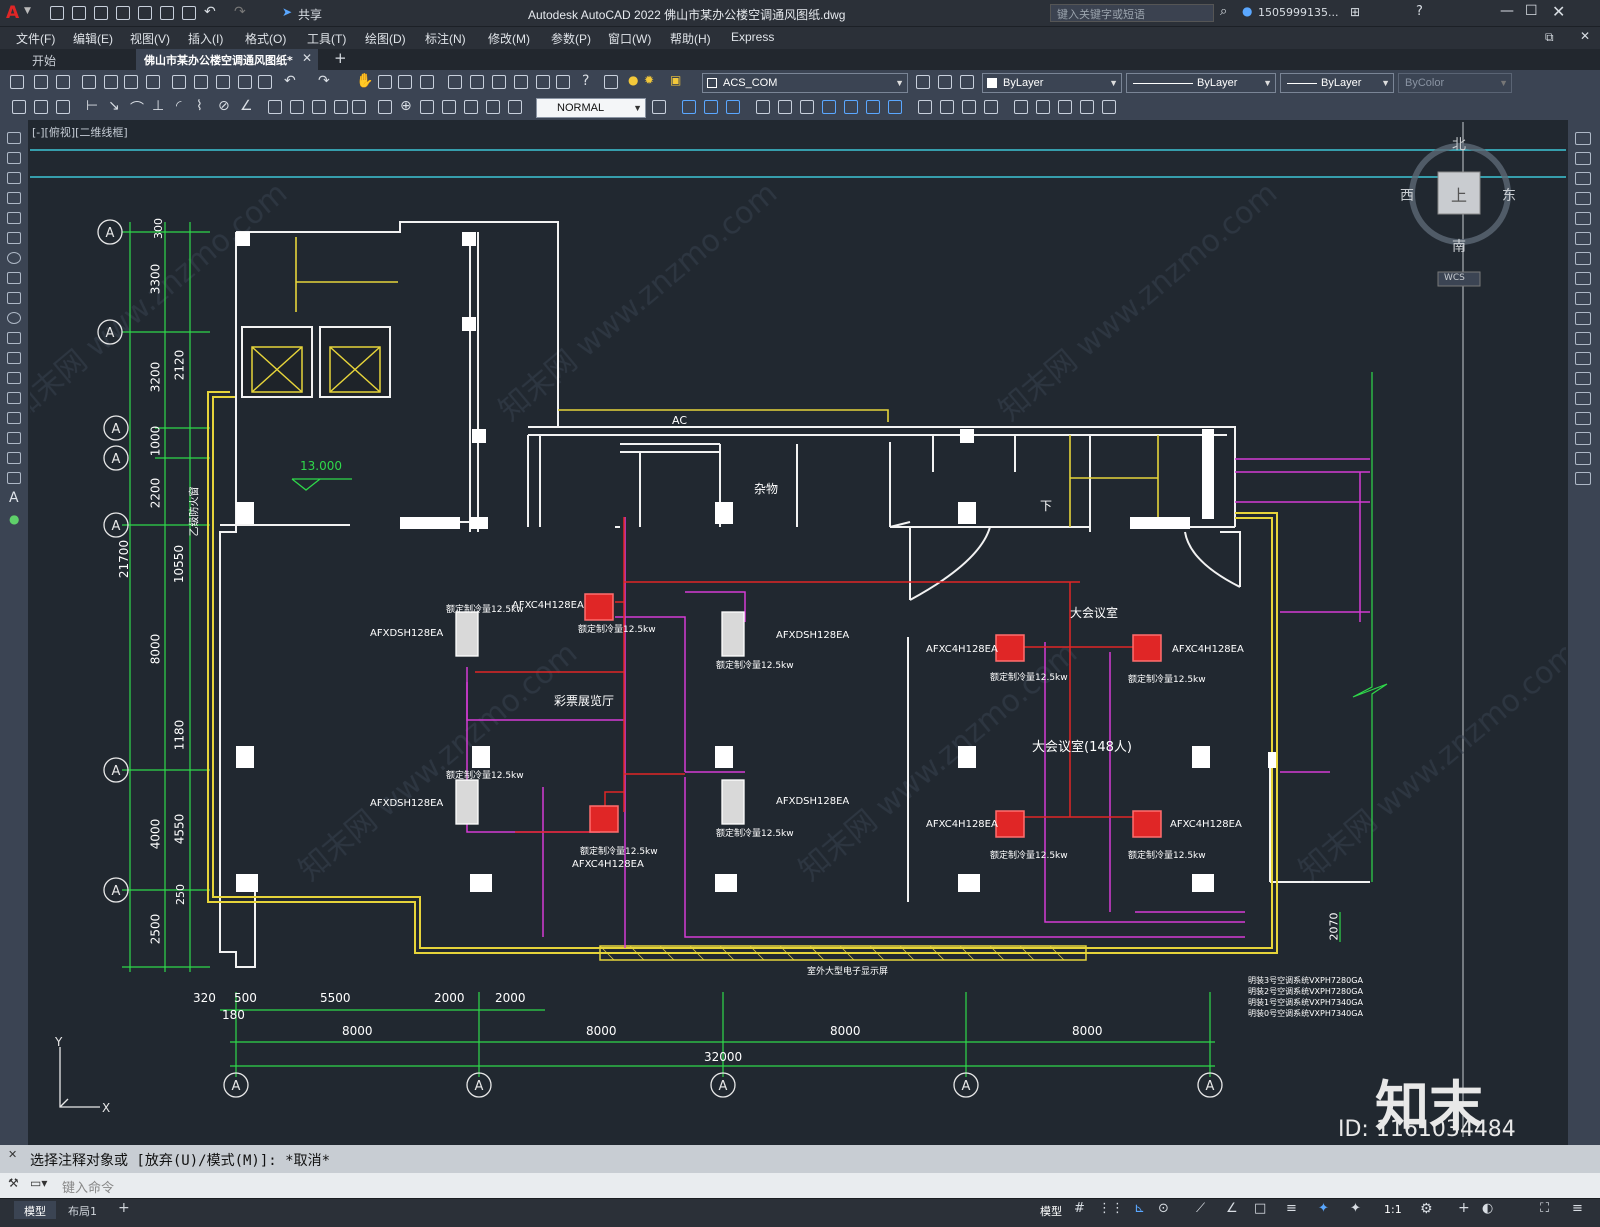 This screenshot has height=1227, width=1600. What do you see at coordinates (35, 38) in the screenshot?
I see `menu-file: 文件(F)` at bounding box center [35, 38].